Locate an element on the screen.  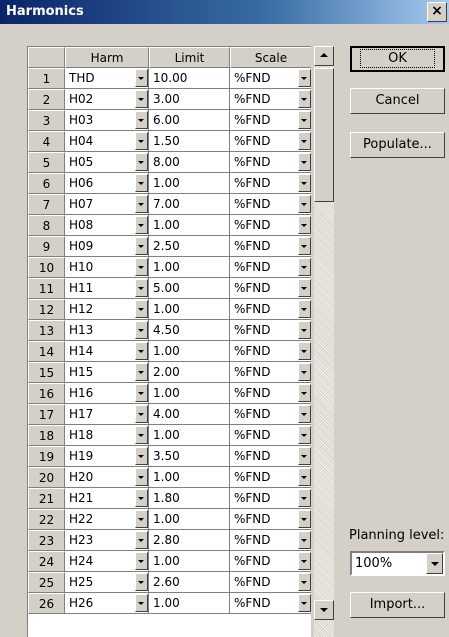
row-number: 9 is located at coordinates (46, 246).